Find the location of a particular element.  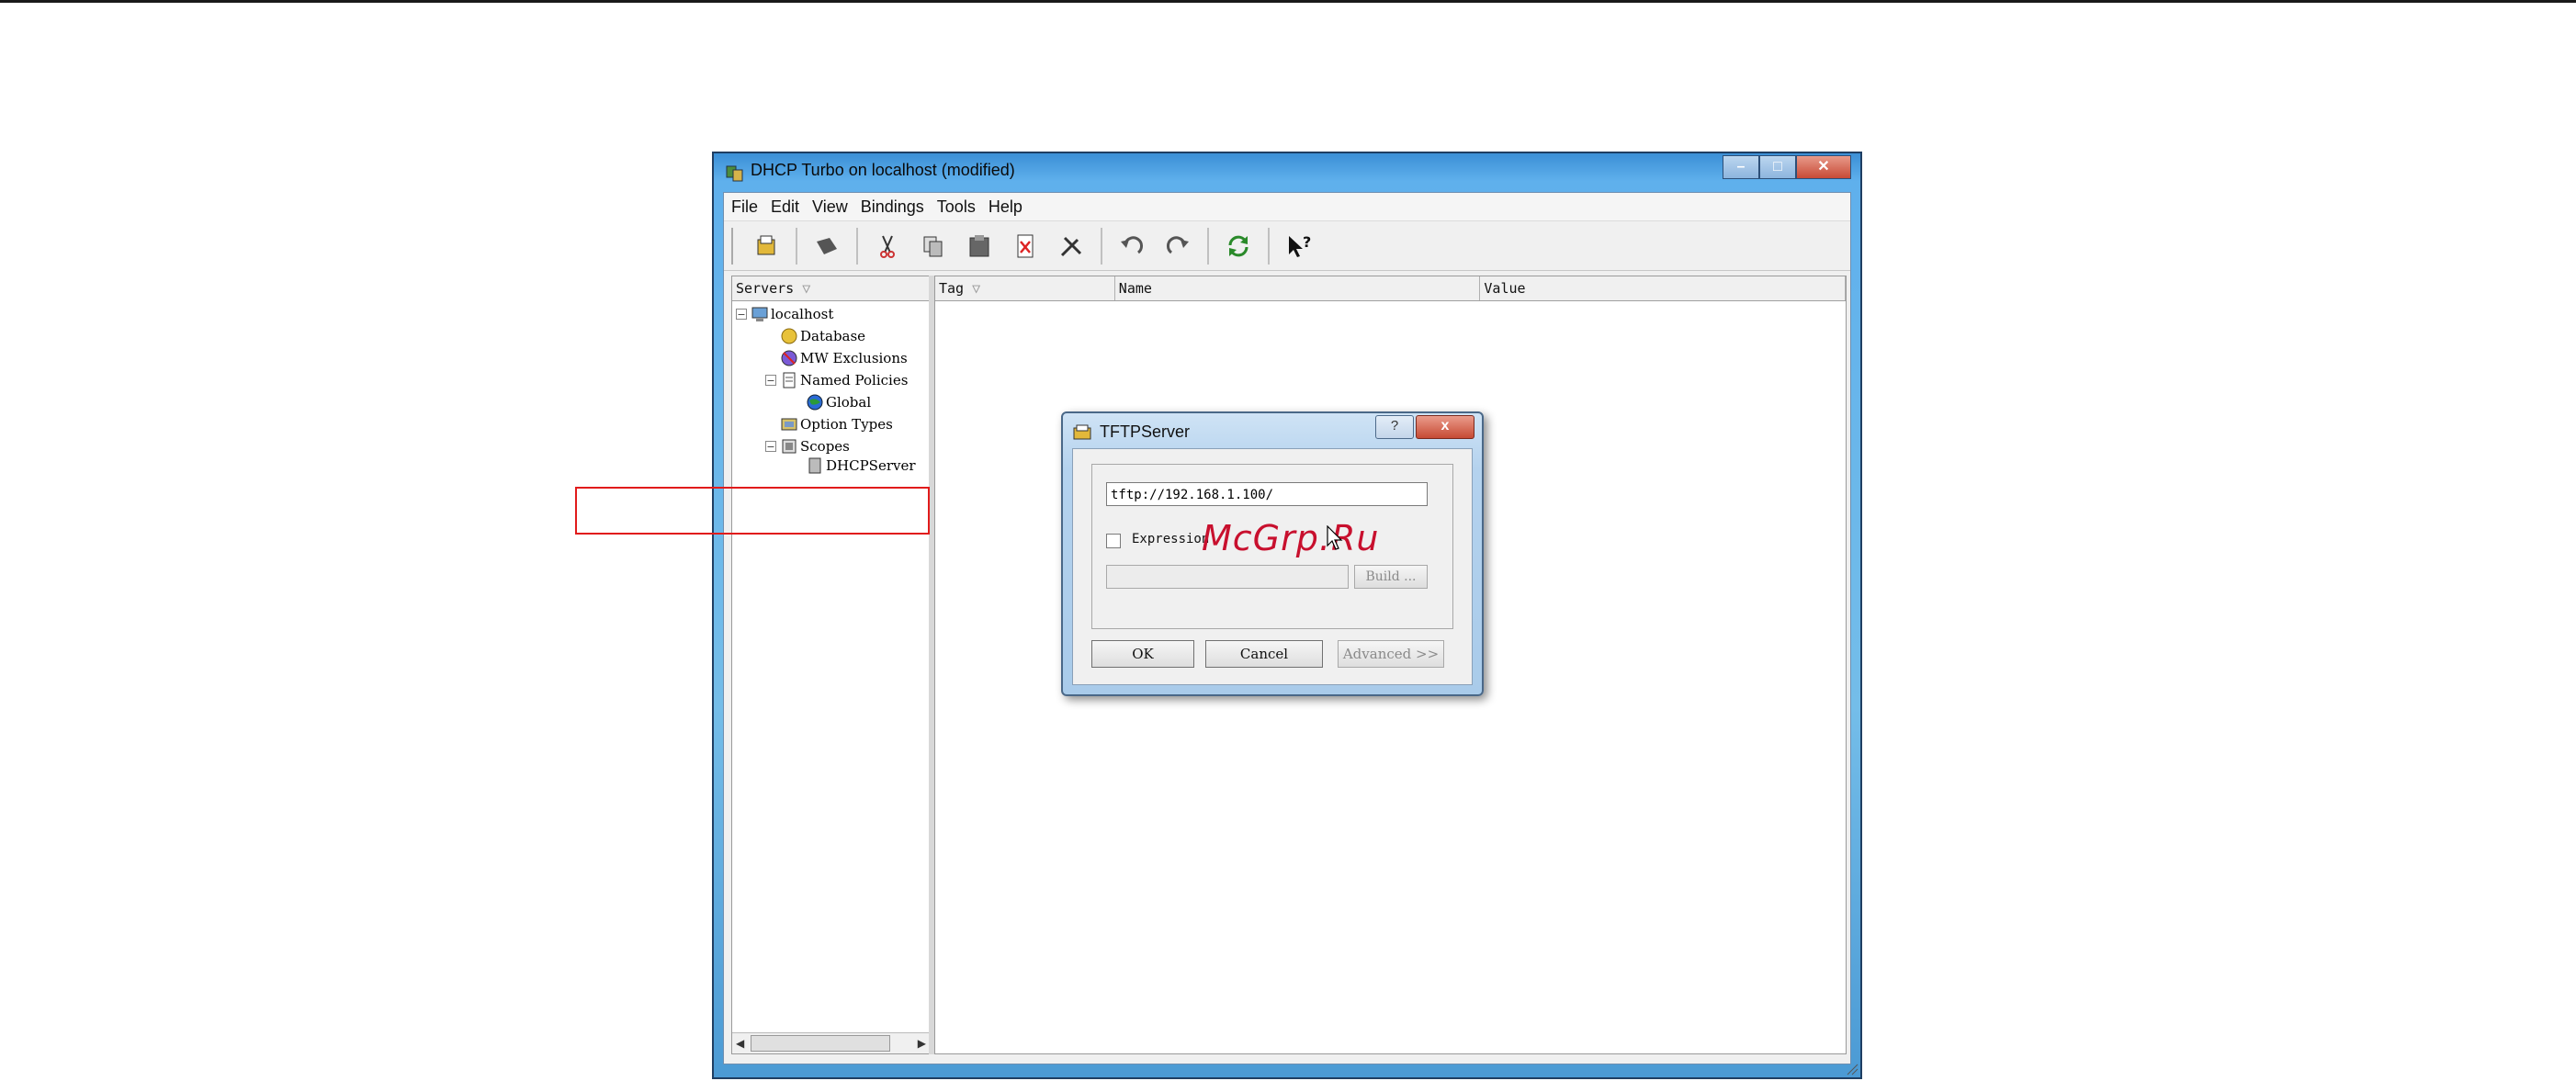

column-name: Name is located at coordinates (1298, 288).